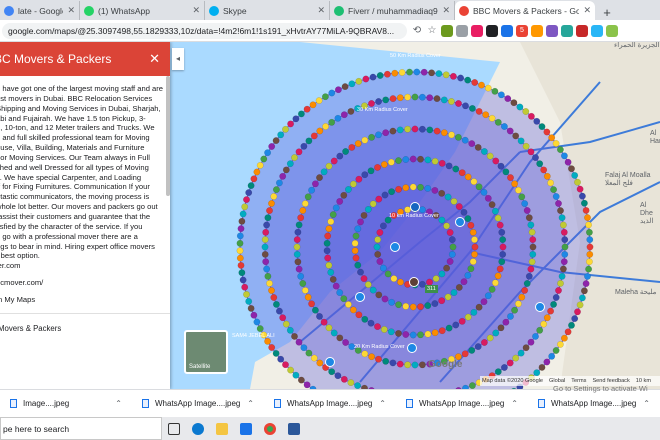  Describe the element at coordinates (432, 31) in the screenshot. I see `star-icon: ☆` at that location.